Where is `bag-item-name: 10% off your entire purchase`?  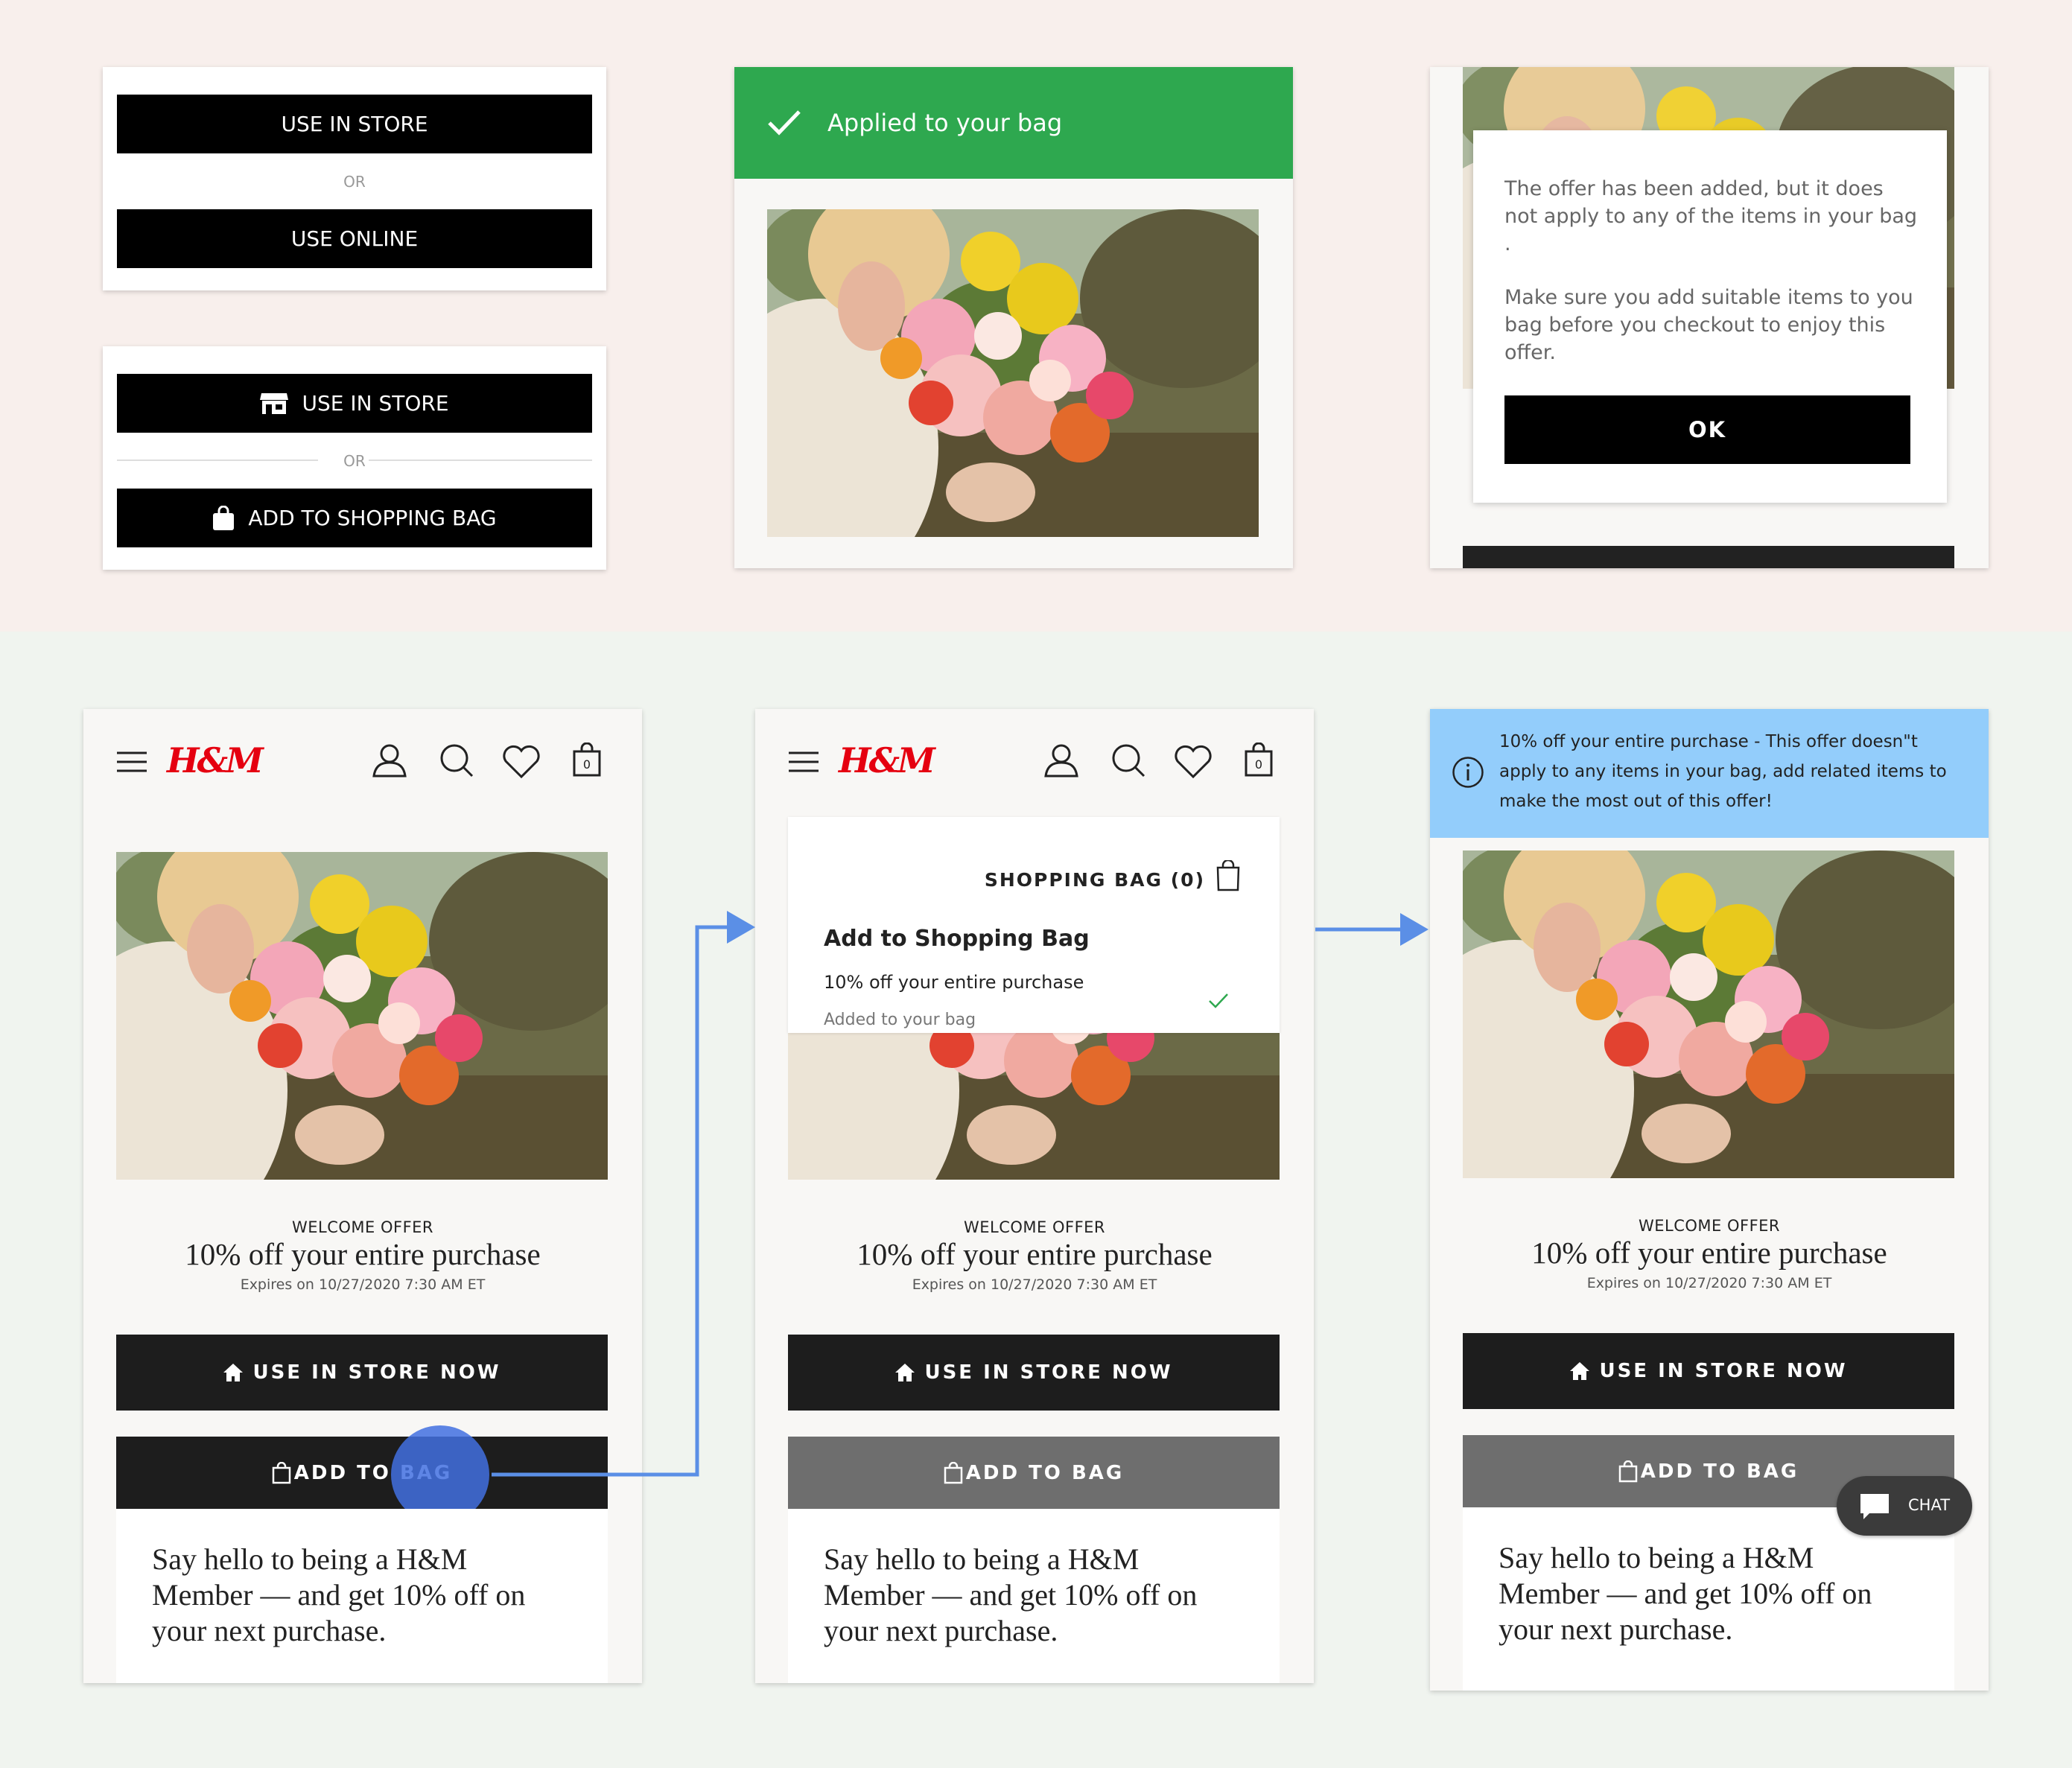
bag-item-name: 10% off your entire purchase is located at coordinates (954, 982).